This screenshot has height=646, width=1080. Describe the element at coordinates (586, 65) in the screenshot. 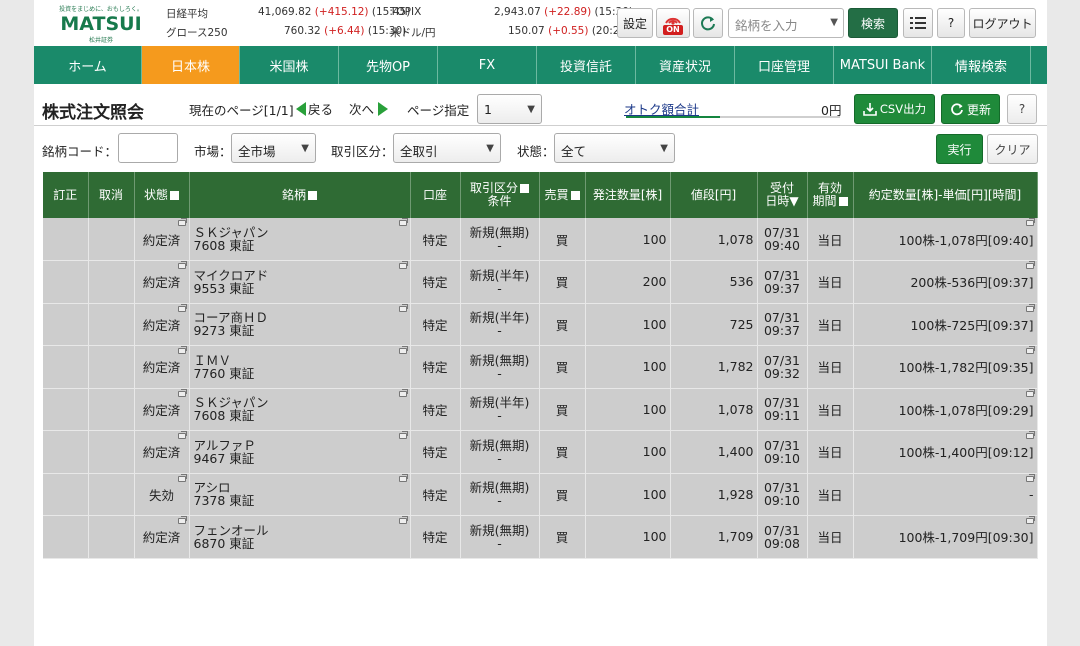

I see `nav-investment-trust: 投資信託` at that location.